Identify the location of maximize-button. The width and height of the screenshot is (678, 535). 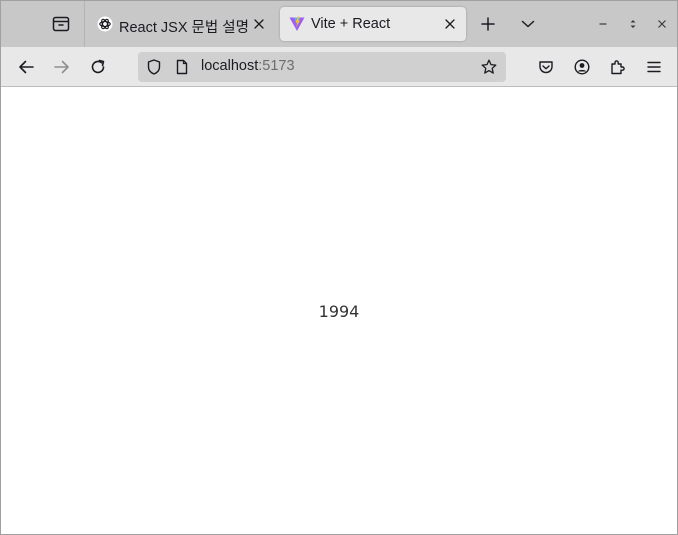
(633, 24).